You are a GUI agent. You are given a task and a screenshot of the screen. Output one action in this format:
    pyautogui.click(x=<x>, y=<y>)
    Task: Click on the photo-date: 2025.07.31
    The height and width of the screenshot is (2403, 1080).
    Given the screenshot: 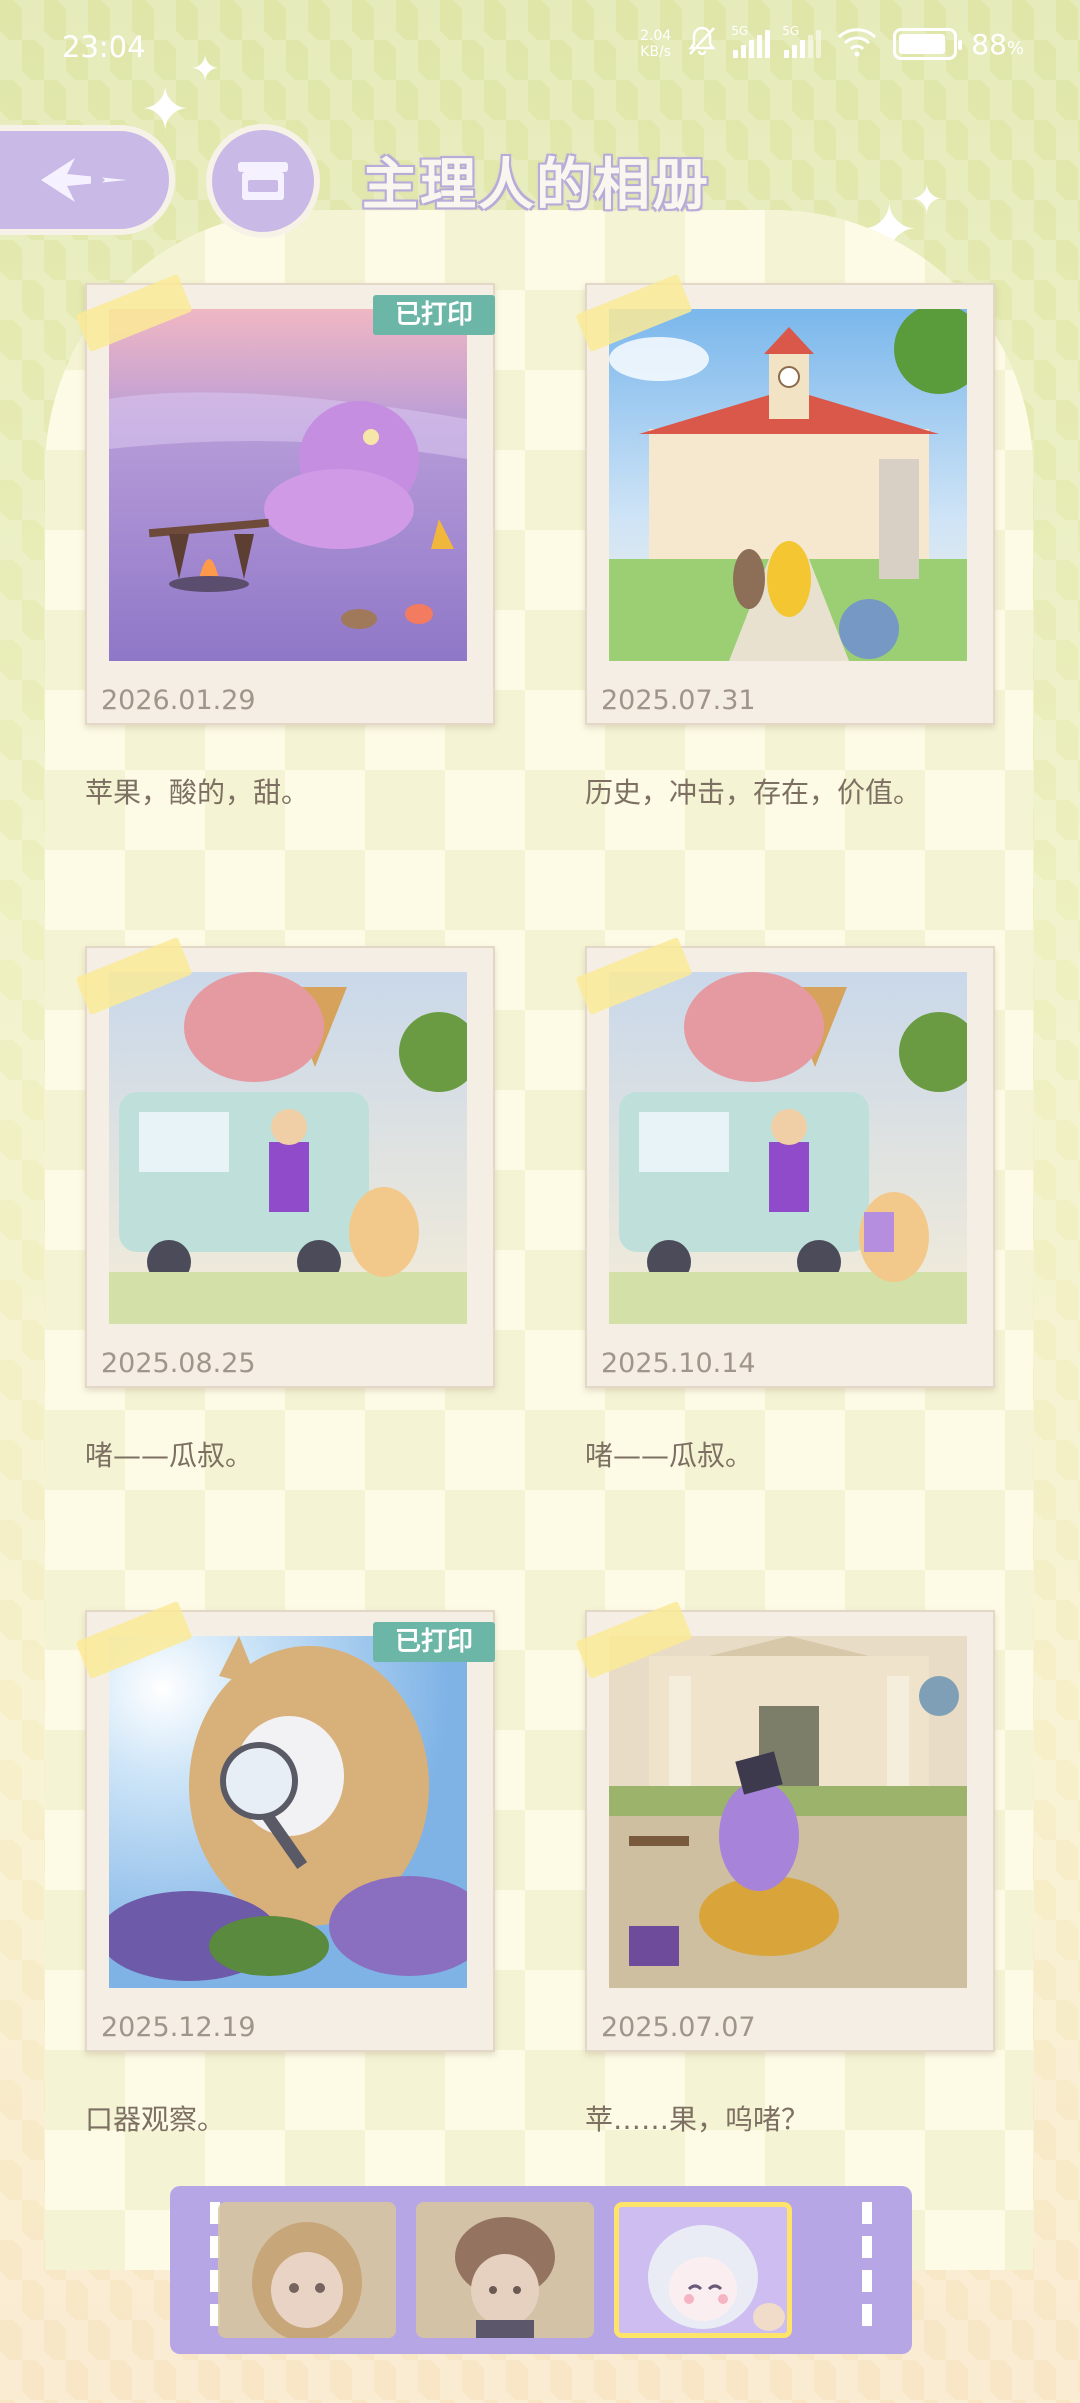 What is the action you would take?
    pyautogui.click(x=678, y=700)
    